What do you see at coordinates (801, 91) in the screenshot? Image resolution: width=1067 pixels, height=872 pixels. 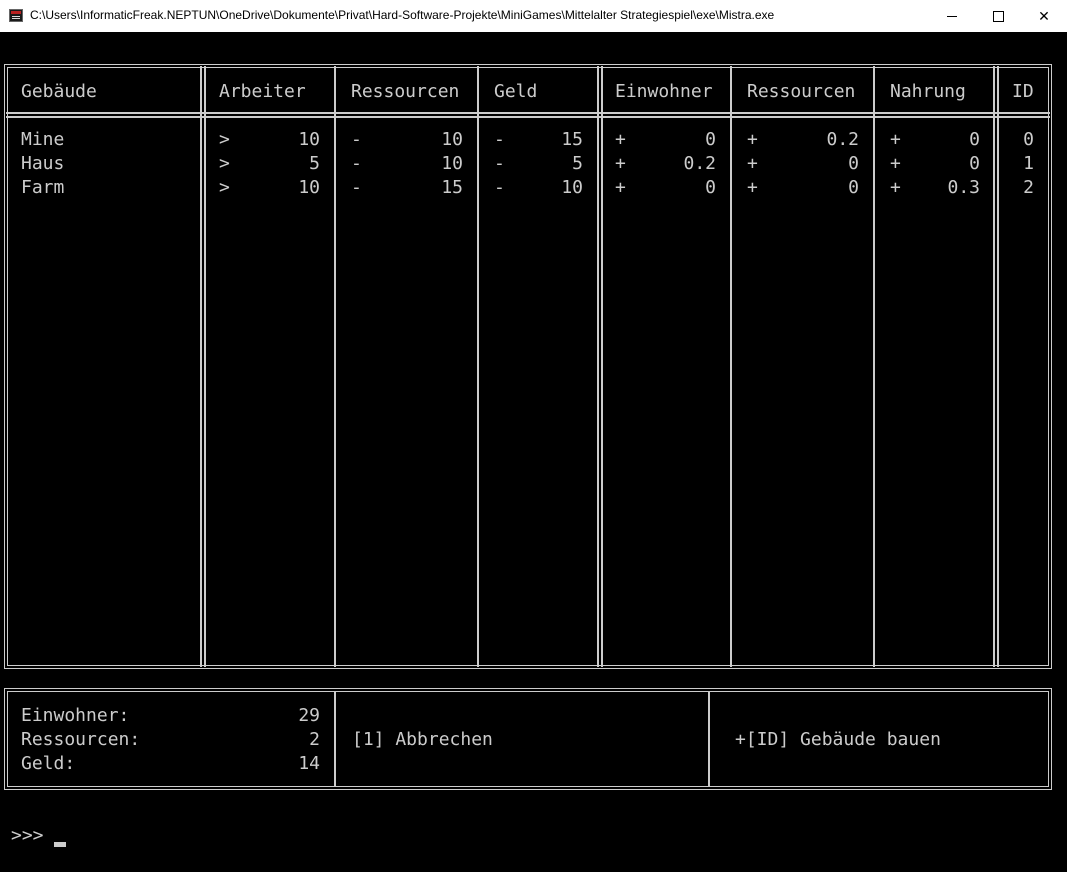 I see `header-ressourcen-prod: Ressourcen` at bounding box center [801, 91].